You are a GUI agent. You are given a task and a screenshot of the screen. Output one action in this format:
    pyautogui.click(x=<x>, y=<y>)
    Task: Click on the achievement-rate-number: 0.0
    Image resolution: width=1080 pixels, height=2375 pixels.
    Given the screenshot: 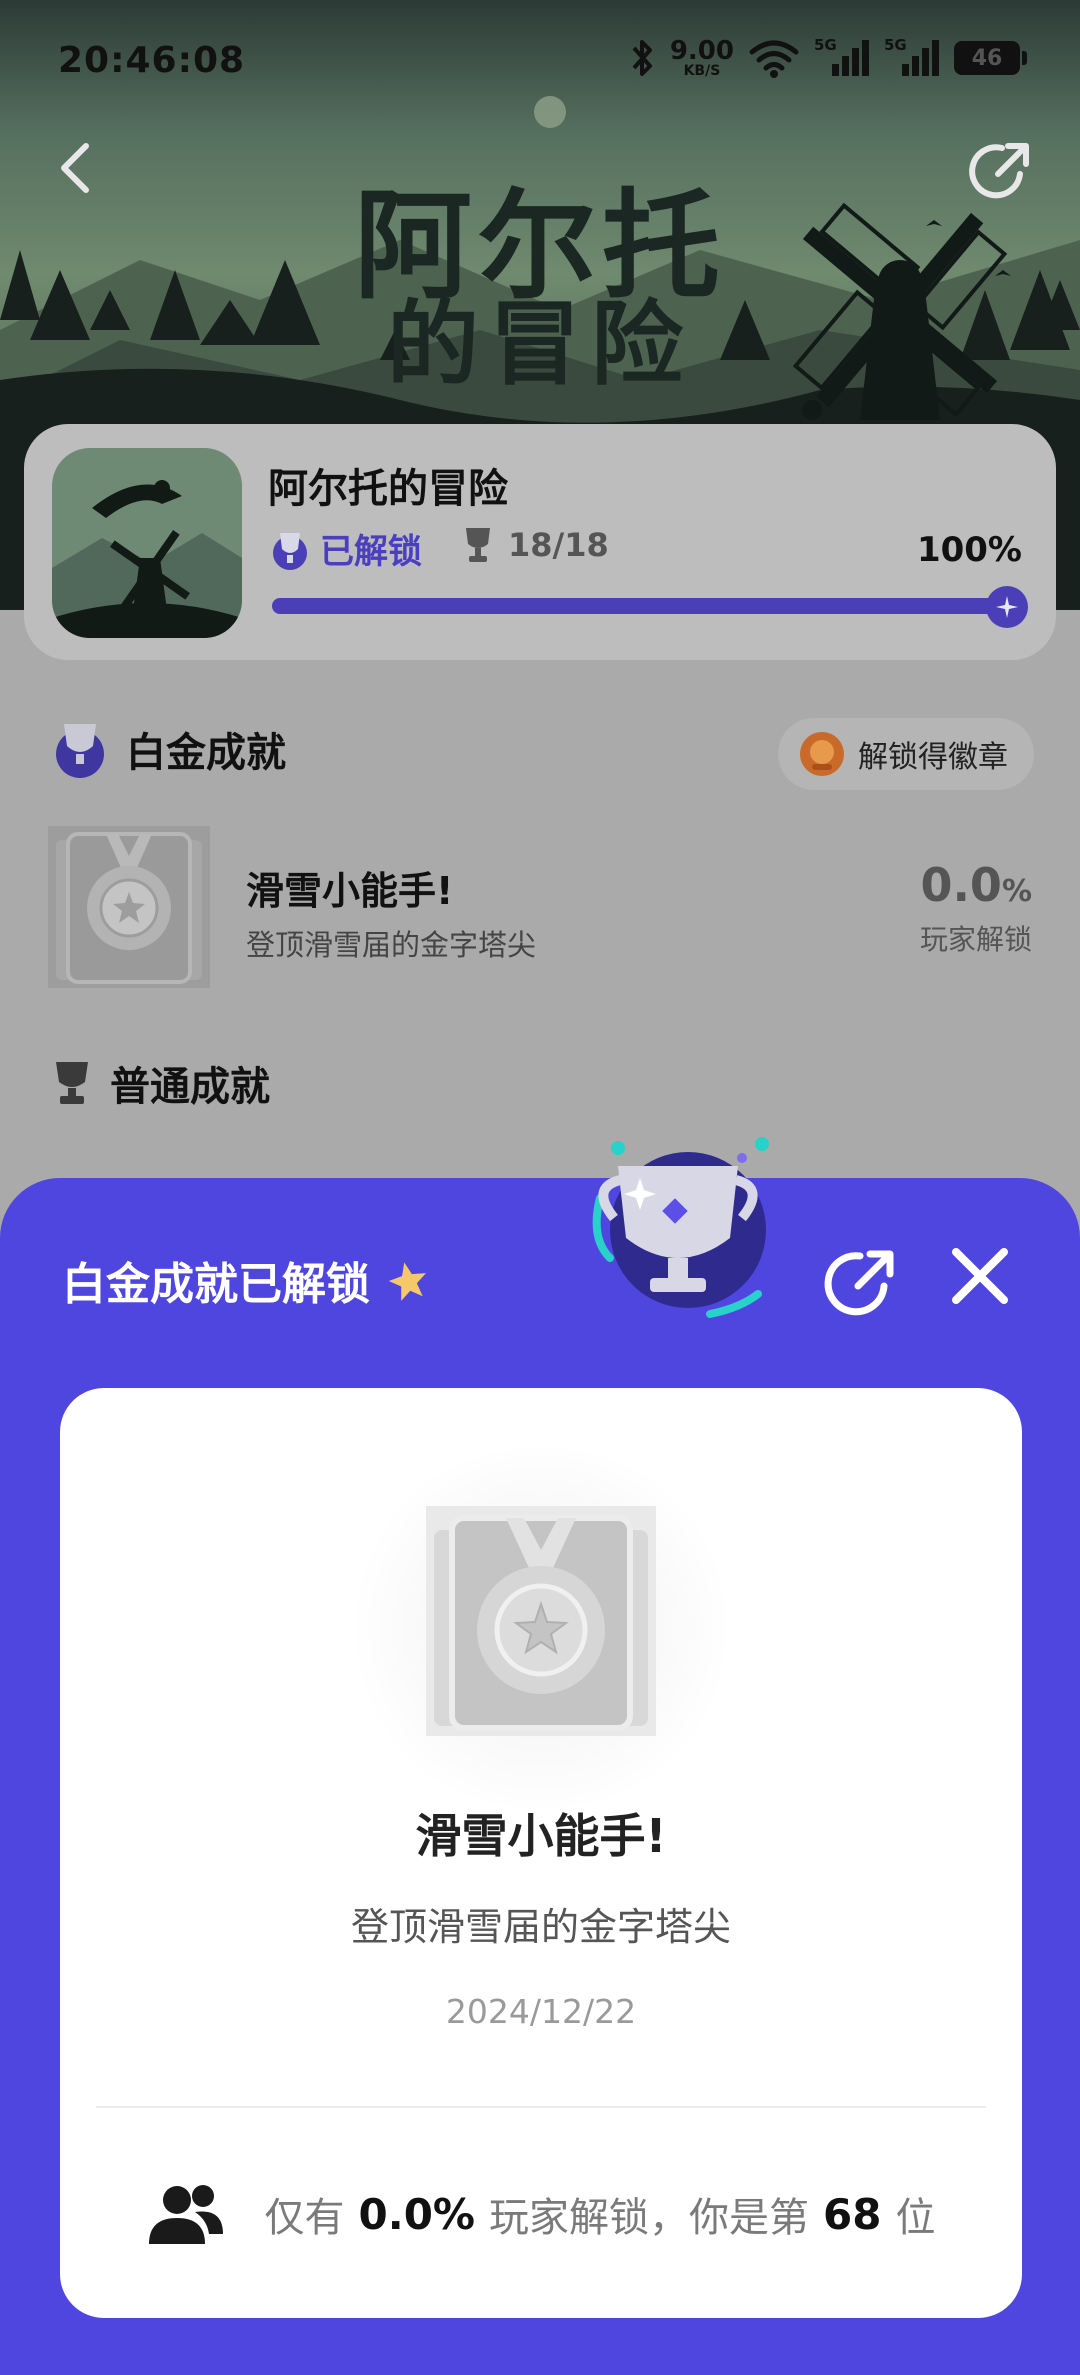 What is the action you would take?
    pyautogui.click(x=961, y=885)
    